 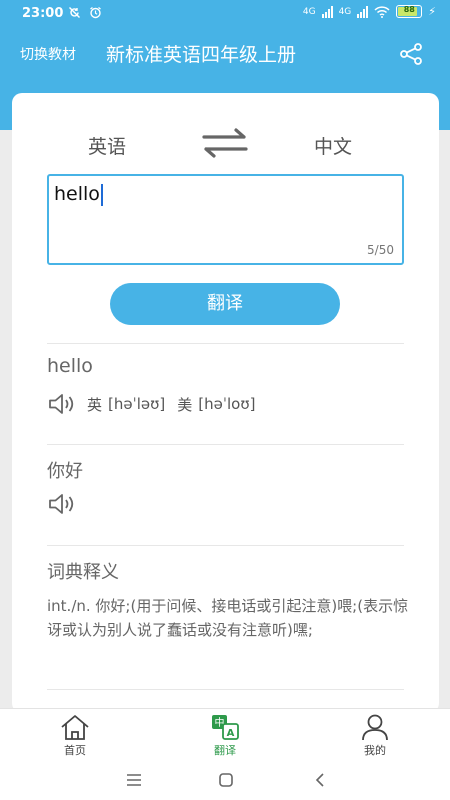 I want to click on language-selector: 英语 中文, so click(x=225, y=143).